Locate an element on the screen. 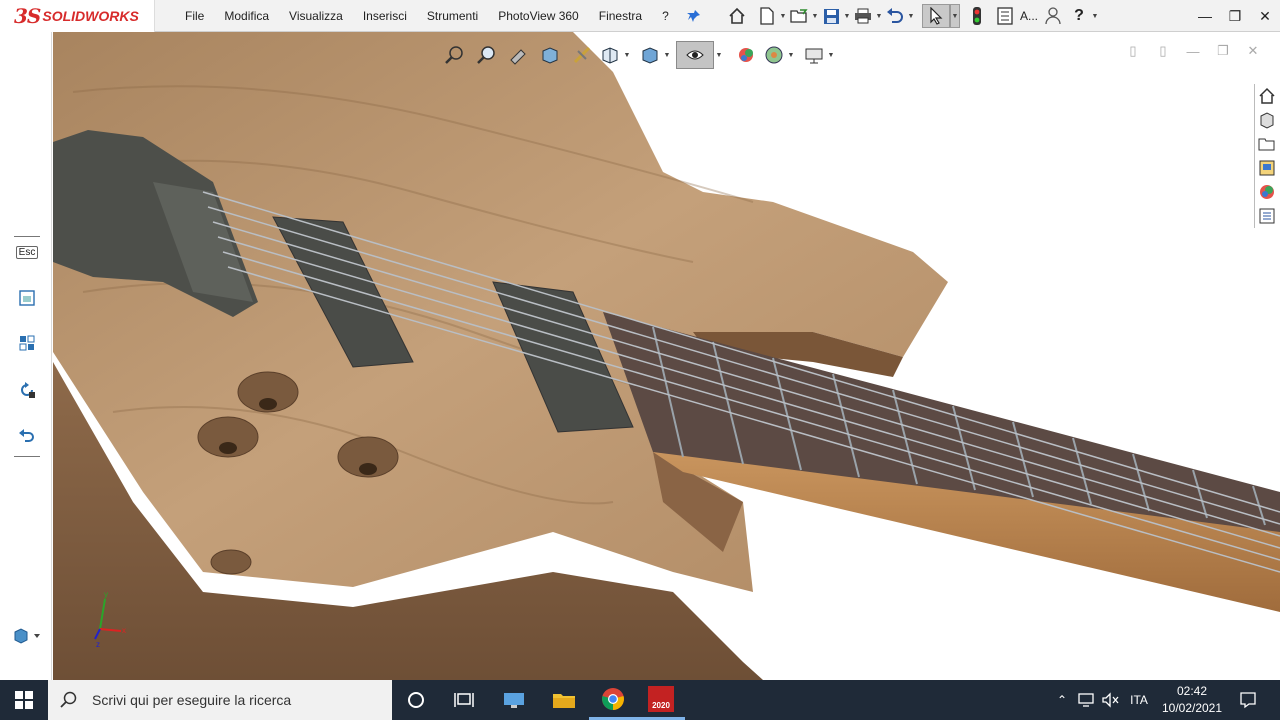  hide-show-items-icon is located at coordinates (695, 55).